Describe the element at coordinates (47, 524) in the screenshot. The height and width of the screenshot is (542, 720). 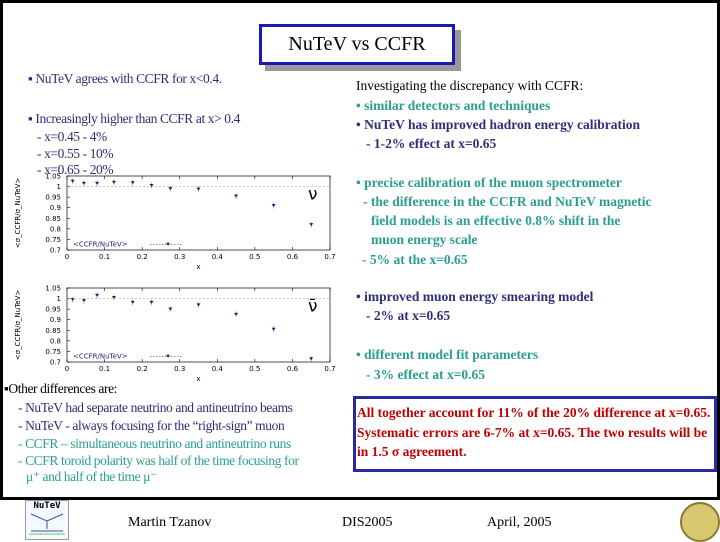
I see `feynman-diagram-icon` at that location.